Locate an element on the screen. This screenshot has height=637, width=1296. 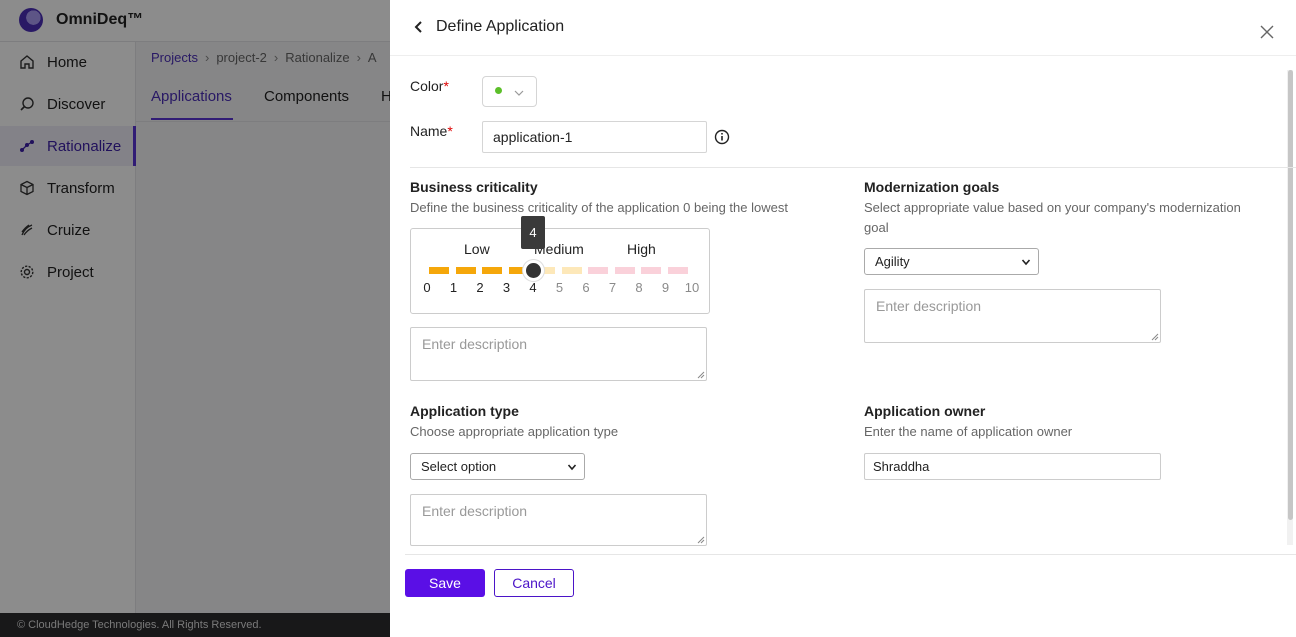
application-owner-description: Enter the name of application owner is located at coordinates (968, 431).